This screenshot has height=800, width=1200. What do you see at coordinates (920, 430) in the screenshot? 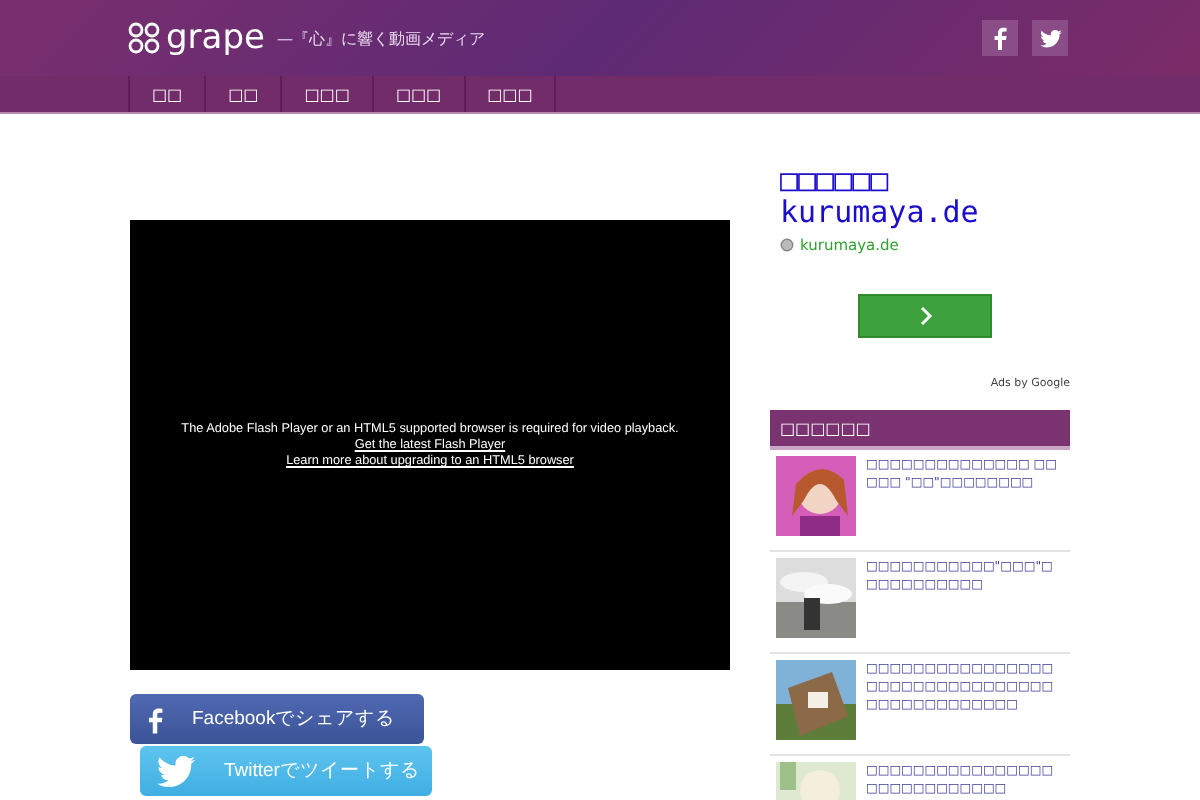
I see `section-heading: □□□□□□` at bounding box center [920, 430].